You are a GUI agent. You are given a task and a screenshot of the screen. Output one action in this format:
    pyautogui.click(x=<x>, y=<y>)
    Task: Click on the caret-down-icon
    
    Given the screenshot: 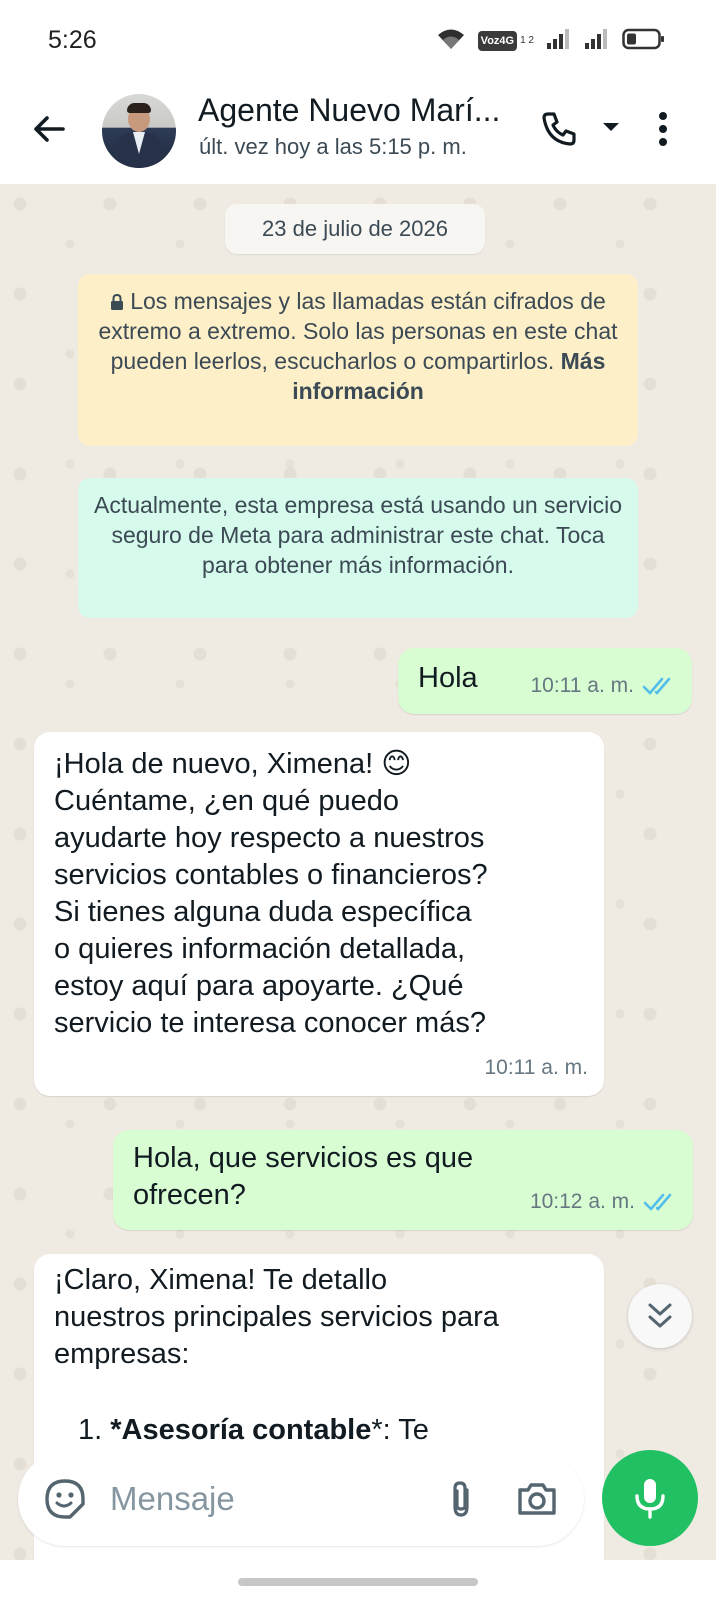 What is the action you would take?
    pyautogui.click(x=611, y=127)
    